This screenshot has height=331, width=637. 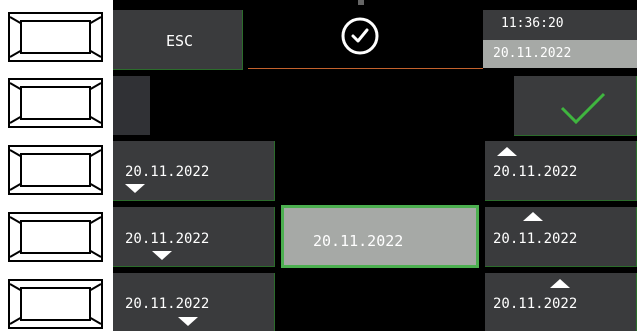 I want to click on esc-button: ESC, so click(x=178, y=40).